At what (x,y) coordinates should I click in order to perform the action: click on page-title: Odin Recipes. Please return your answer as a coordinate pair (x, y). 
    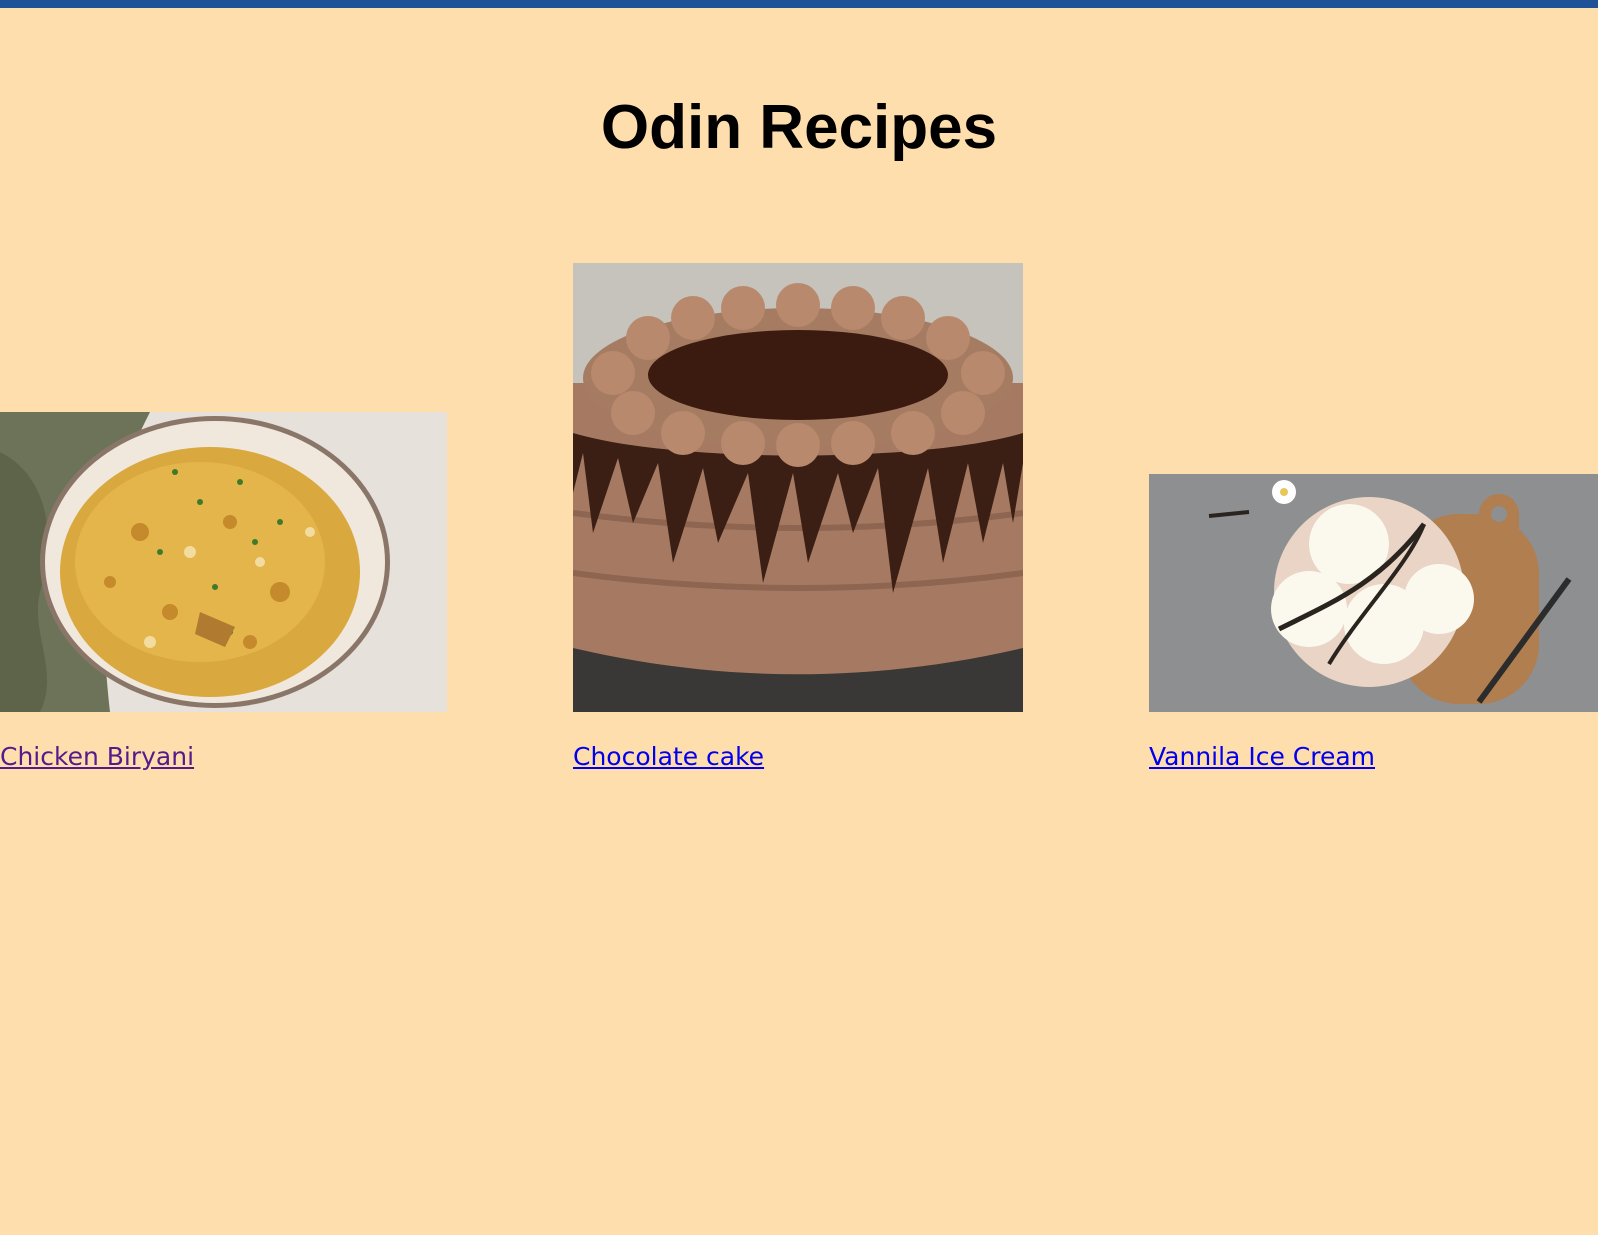
    Looking at the image, I should click on (799, 127).